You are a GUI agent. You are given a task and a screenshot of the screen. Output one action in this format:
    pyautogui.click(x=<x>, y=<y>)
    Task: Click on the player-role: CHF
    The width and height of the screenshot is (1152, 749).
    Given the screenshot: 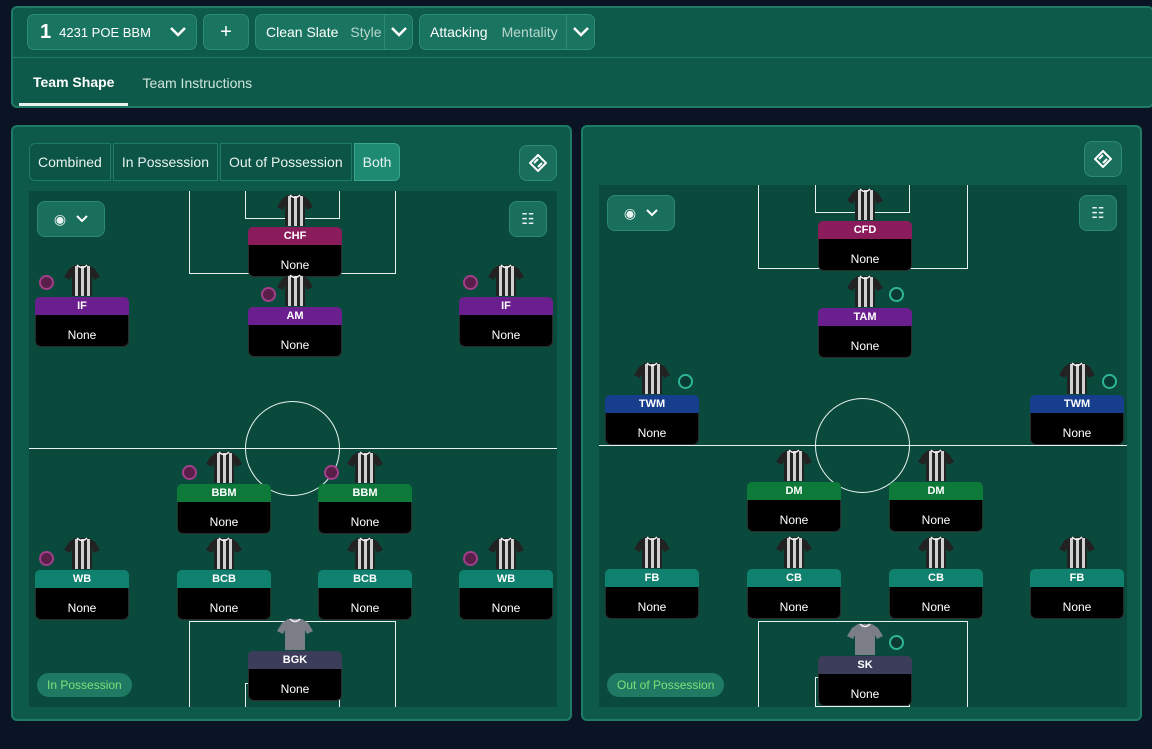 What is the action you would take?
    pyautogui.click(x=295, y=236)
    